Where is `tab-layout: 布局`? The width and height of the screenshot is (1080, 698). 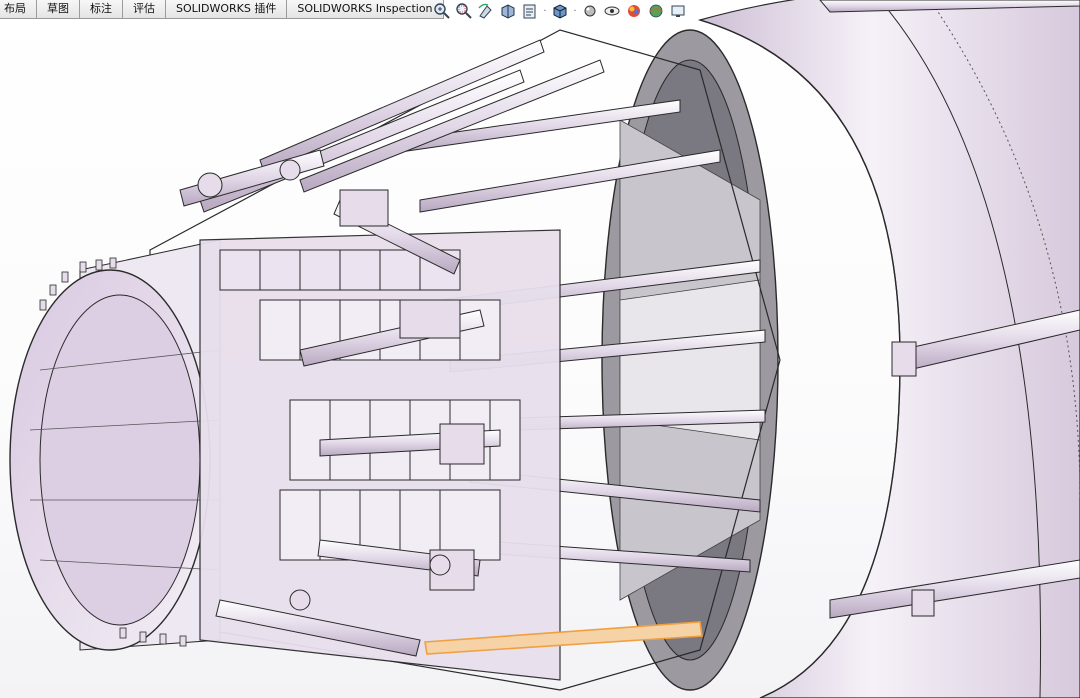
tab-layout: 布局 is located at coordinates (18, 9).